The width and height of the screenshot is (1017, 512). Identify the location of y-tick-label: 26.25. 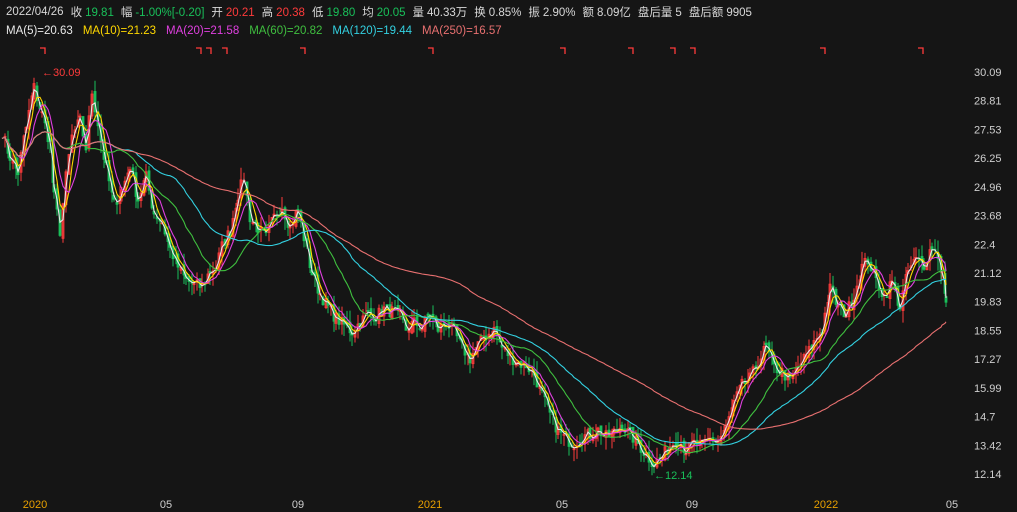
(988, 159).